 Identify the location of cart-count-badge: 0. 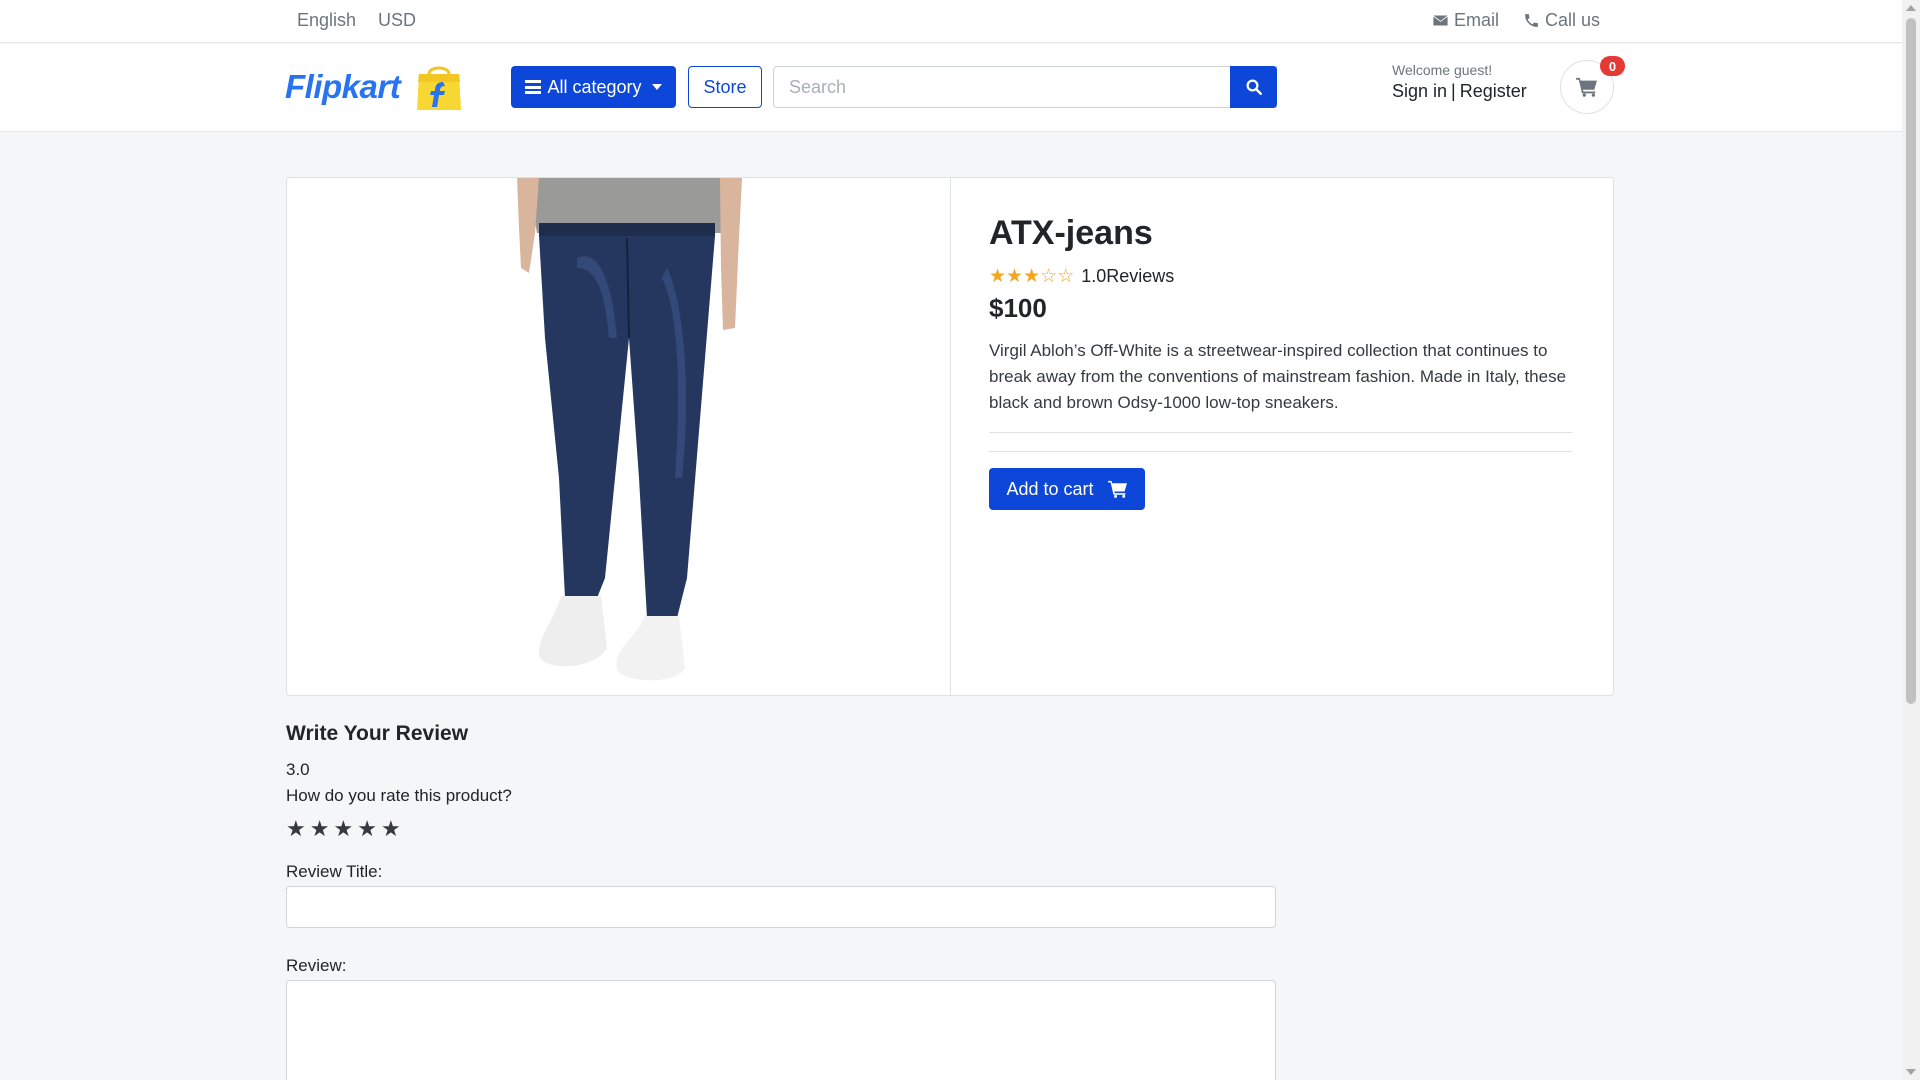
(1612, 66).